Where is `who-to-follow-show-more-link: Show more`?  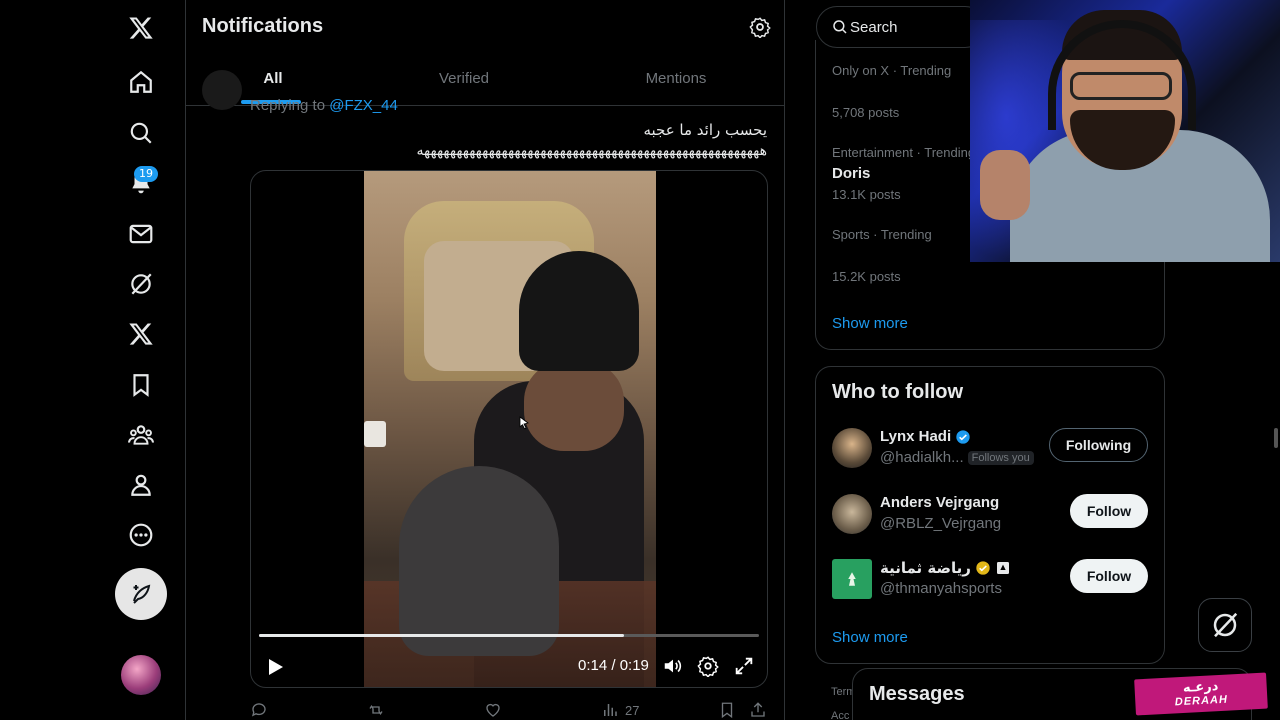
who-to-follow-show-more-link: Show more is located at coordinates (870, 637).